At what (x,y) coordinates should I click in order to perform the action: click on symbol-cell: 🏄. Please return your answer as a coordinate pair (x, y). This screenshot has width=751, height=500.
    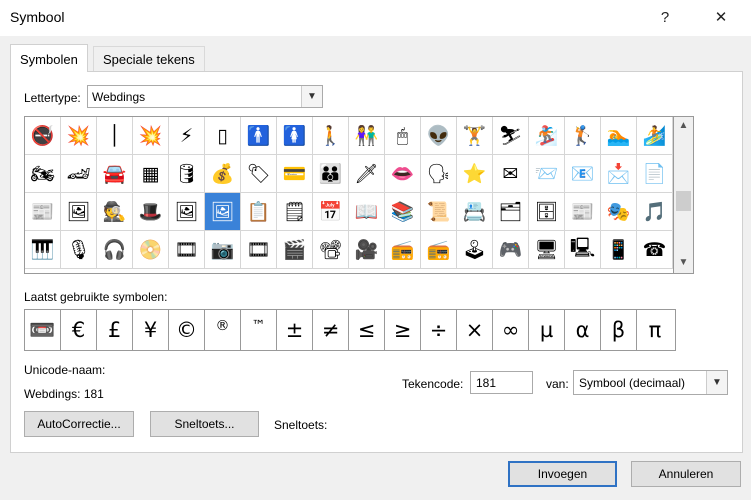
    Looking at the image, I should click on (655, 136).